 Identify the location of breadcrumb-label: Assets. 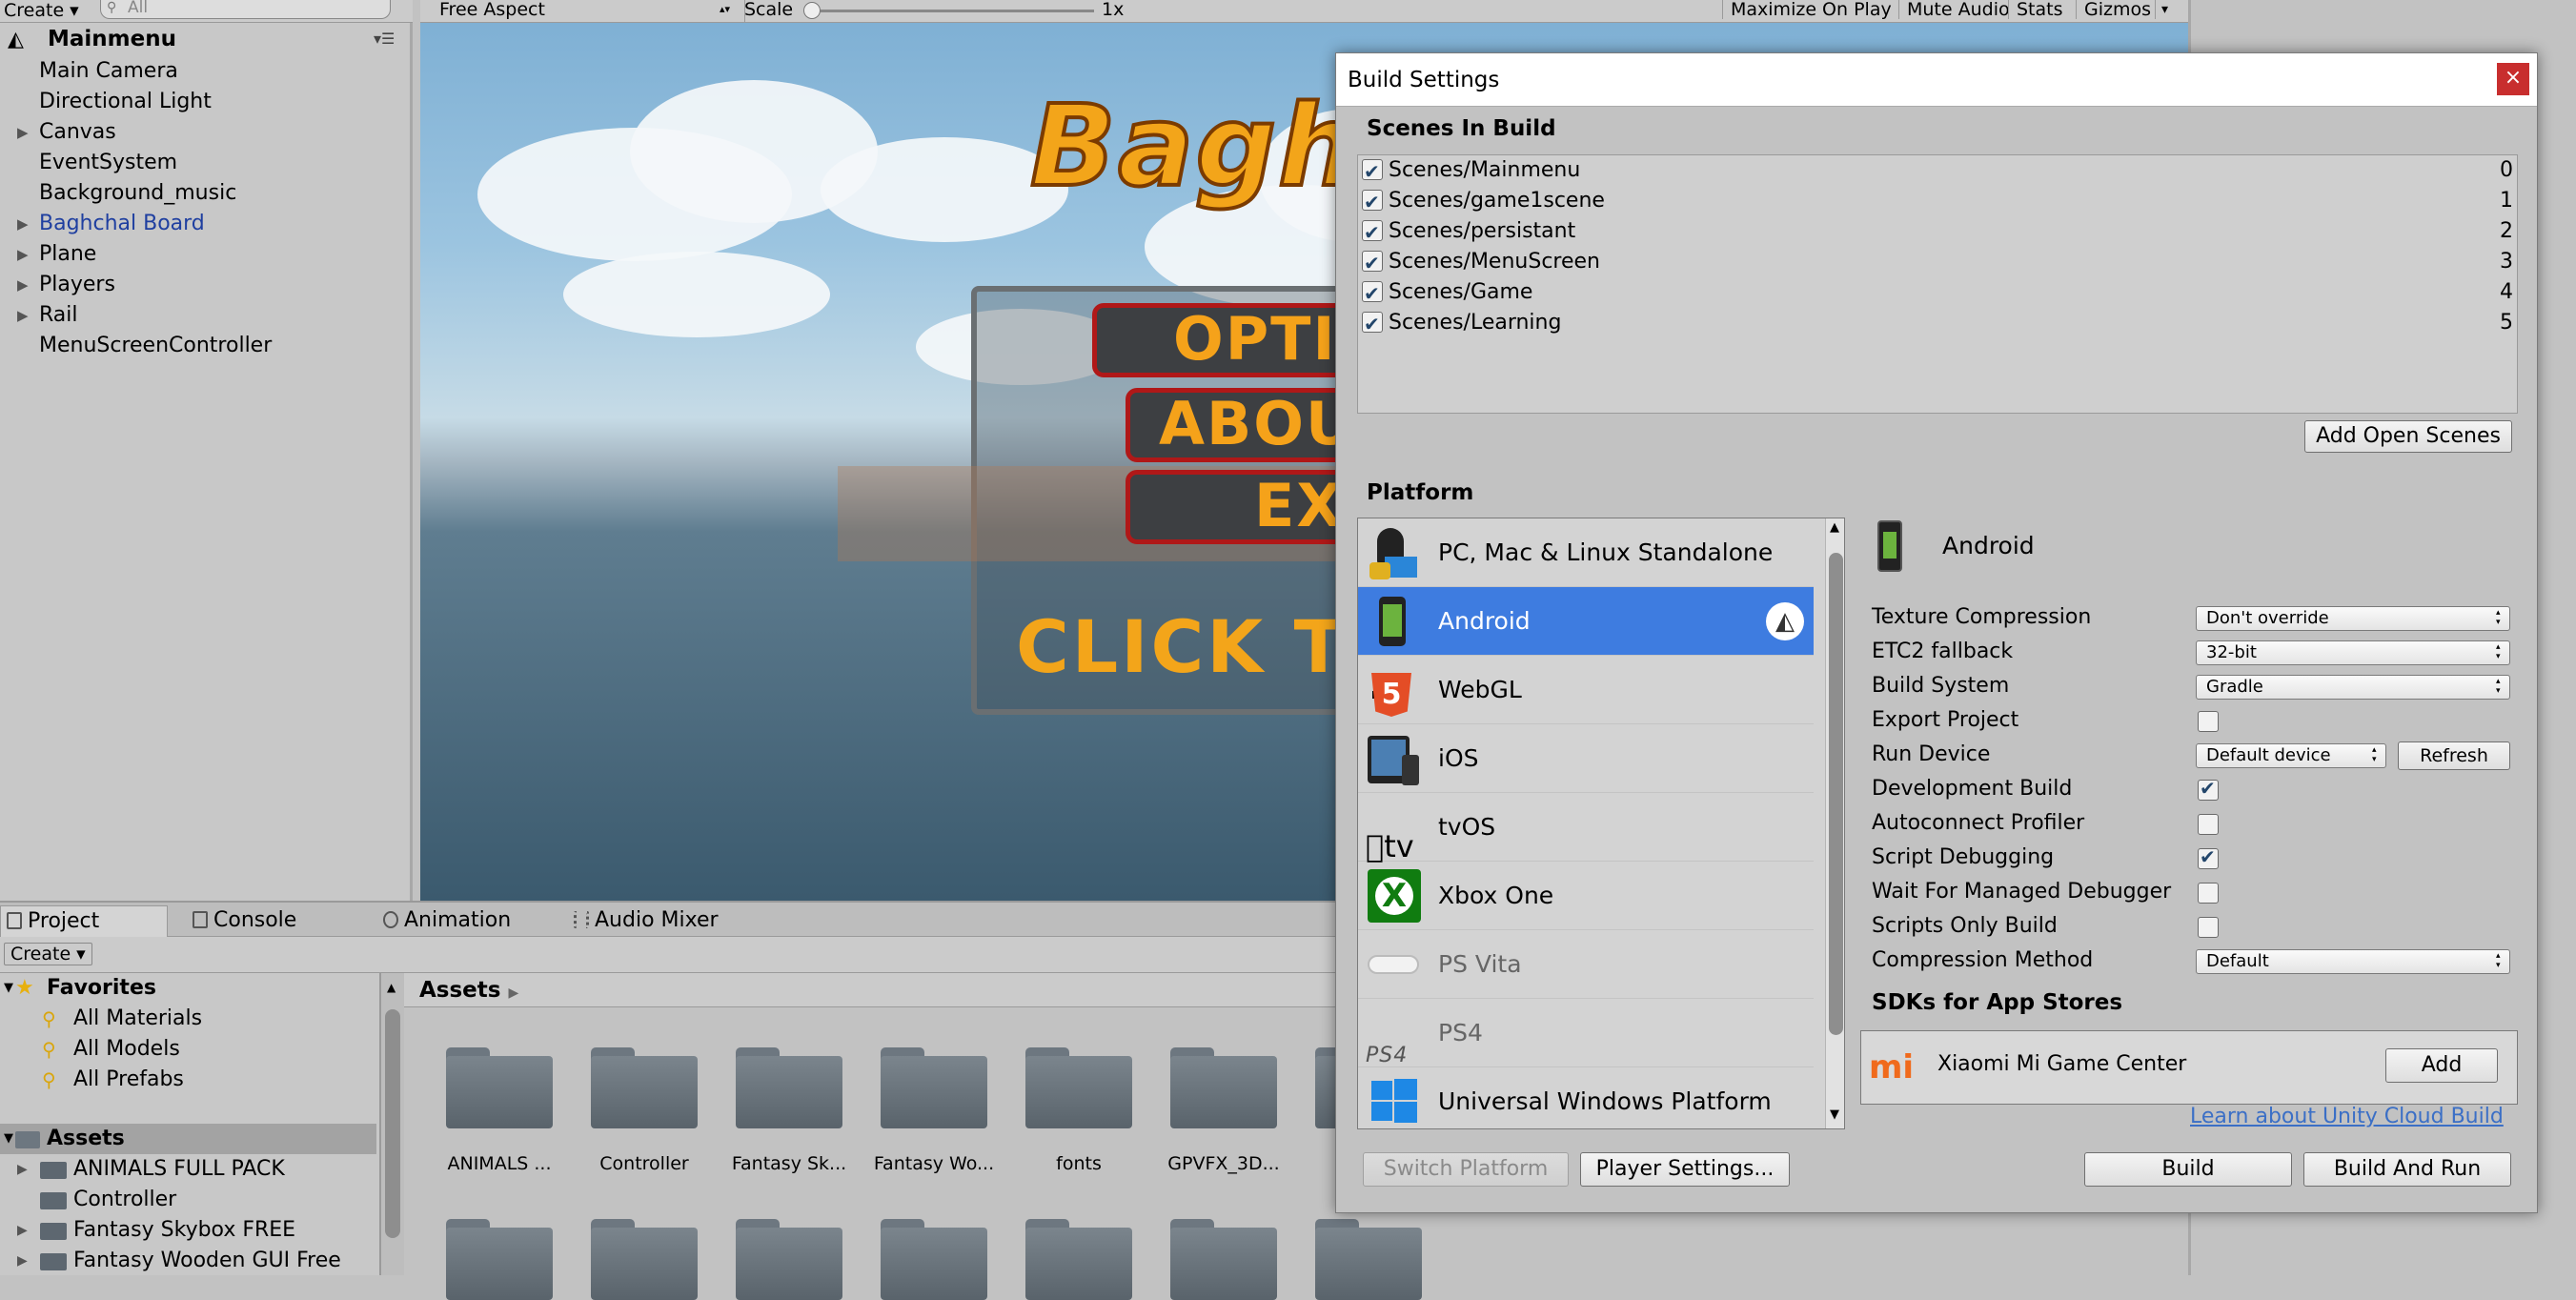
(459, 990).